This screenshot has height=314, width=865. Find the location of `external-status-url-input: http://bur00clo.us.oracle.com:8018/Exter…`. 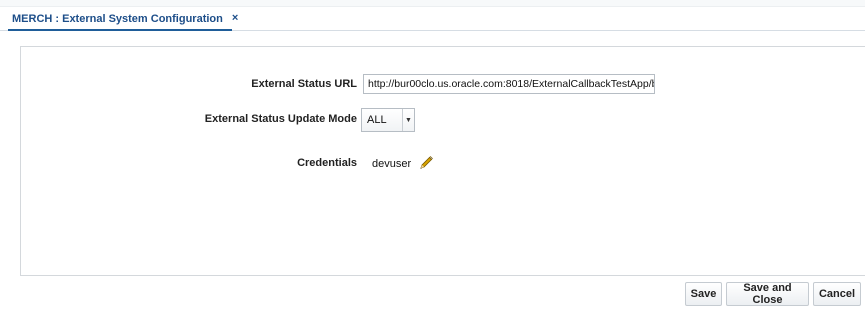

external-status-url-input: http://bur00clo.us.oracle.com:8018/Exter… is located at coordinates (509, 84).